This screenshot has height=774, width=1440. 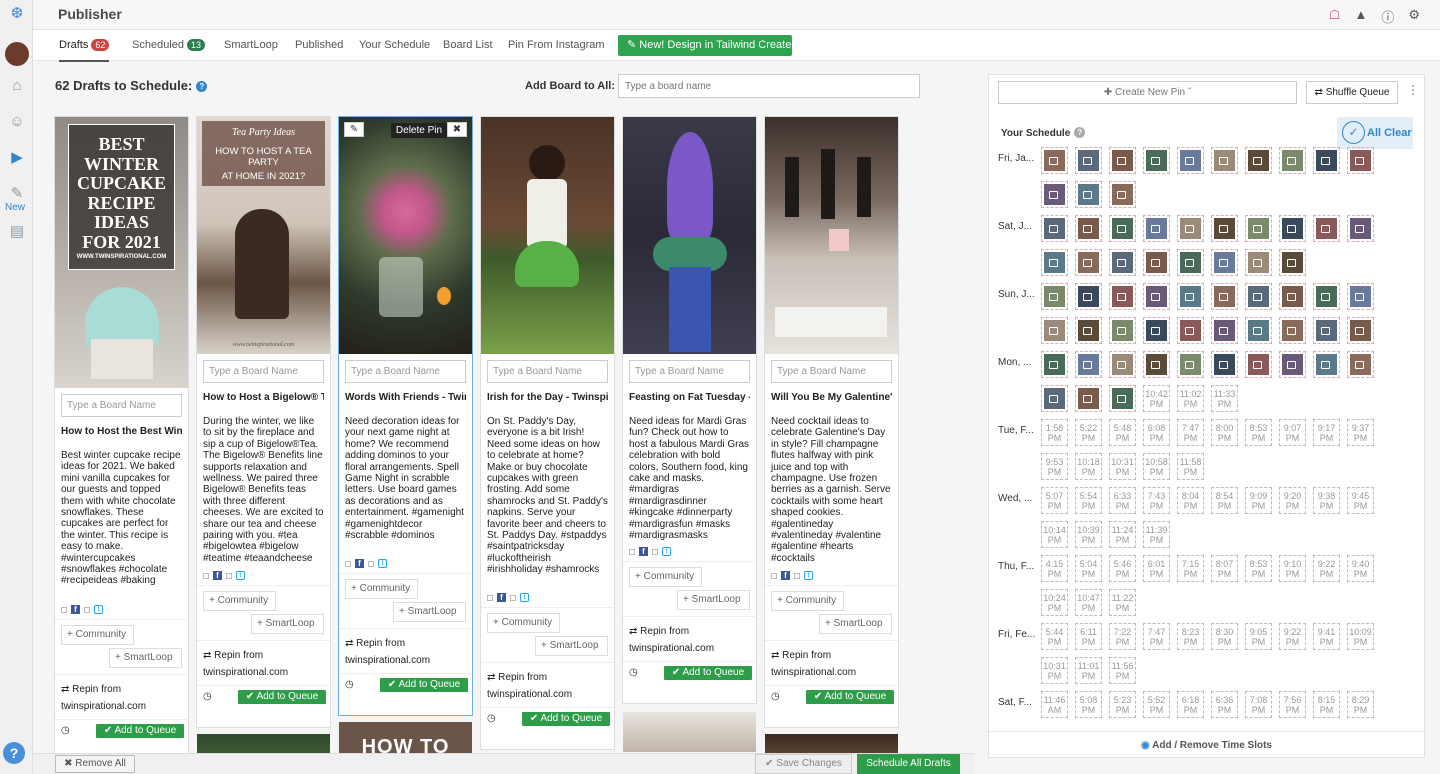 I want to click on tailwind-logo-icon: ❆, so click(x=17, y=14).